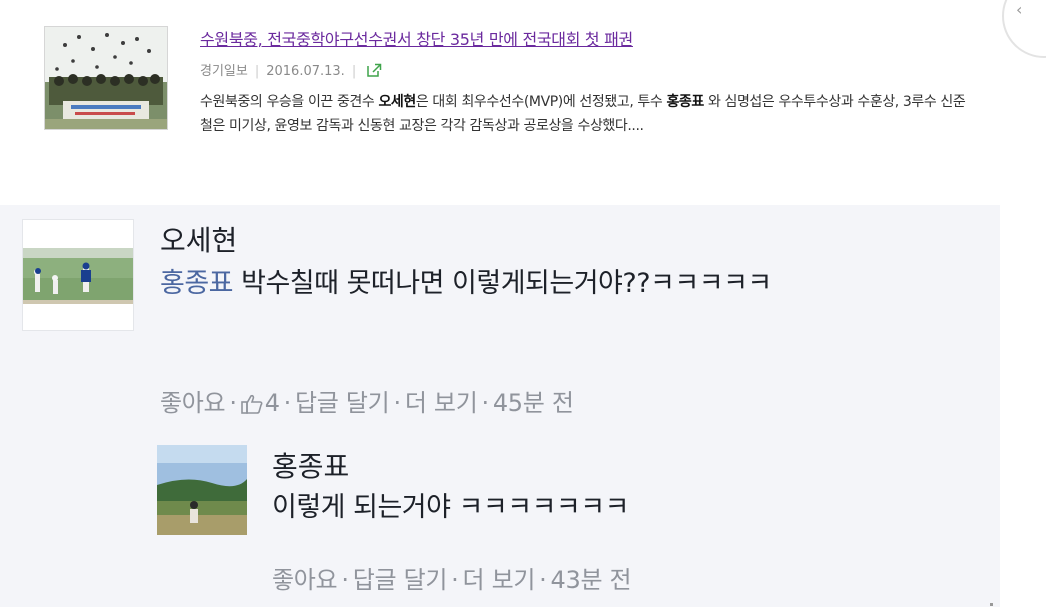  Describe the element at coordinates (224, 71) in the screenshot. I see `news-source: 경기일보` at that location.